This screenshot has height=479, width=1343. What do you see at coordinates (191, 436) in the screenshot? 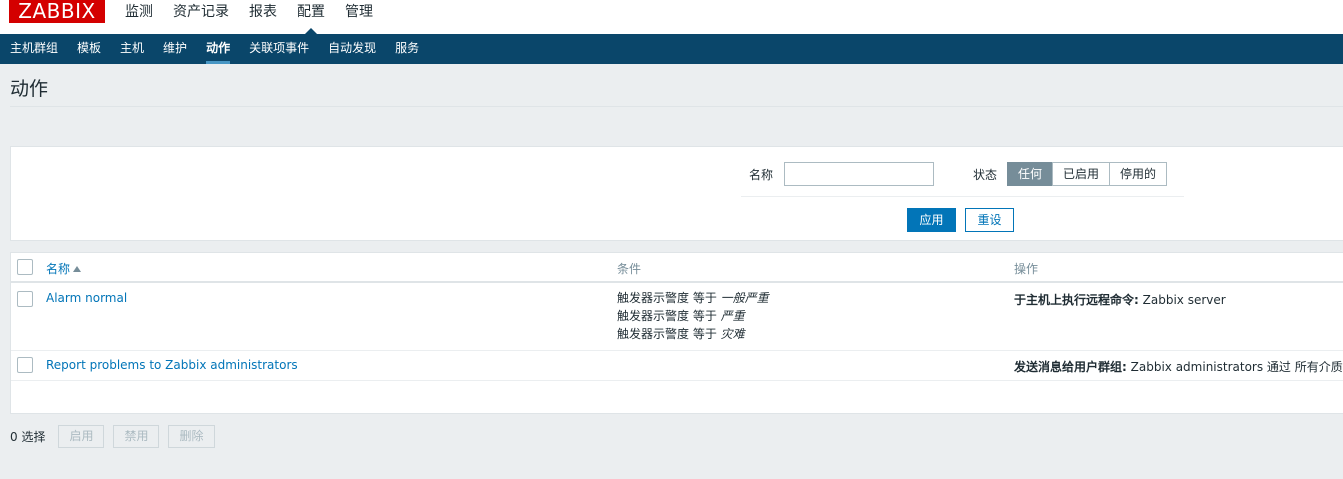
I see `delete-button: 删除` at bounding box center [191, 436].